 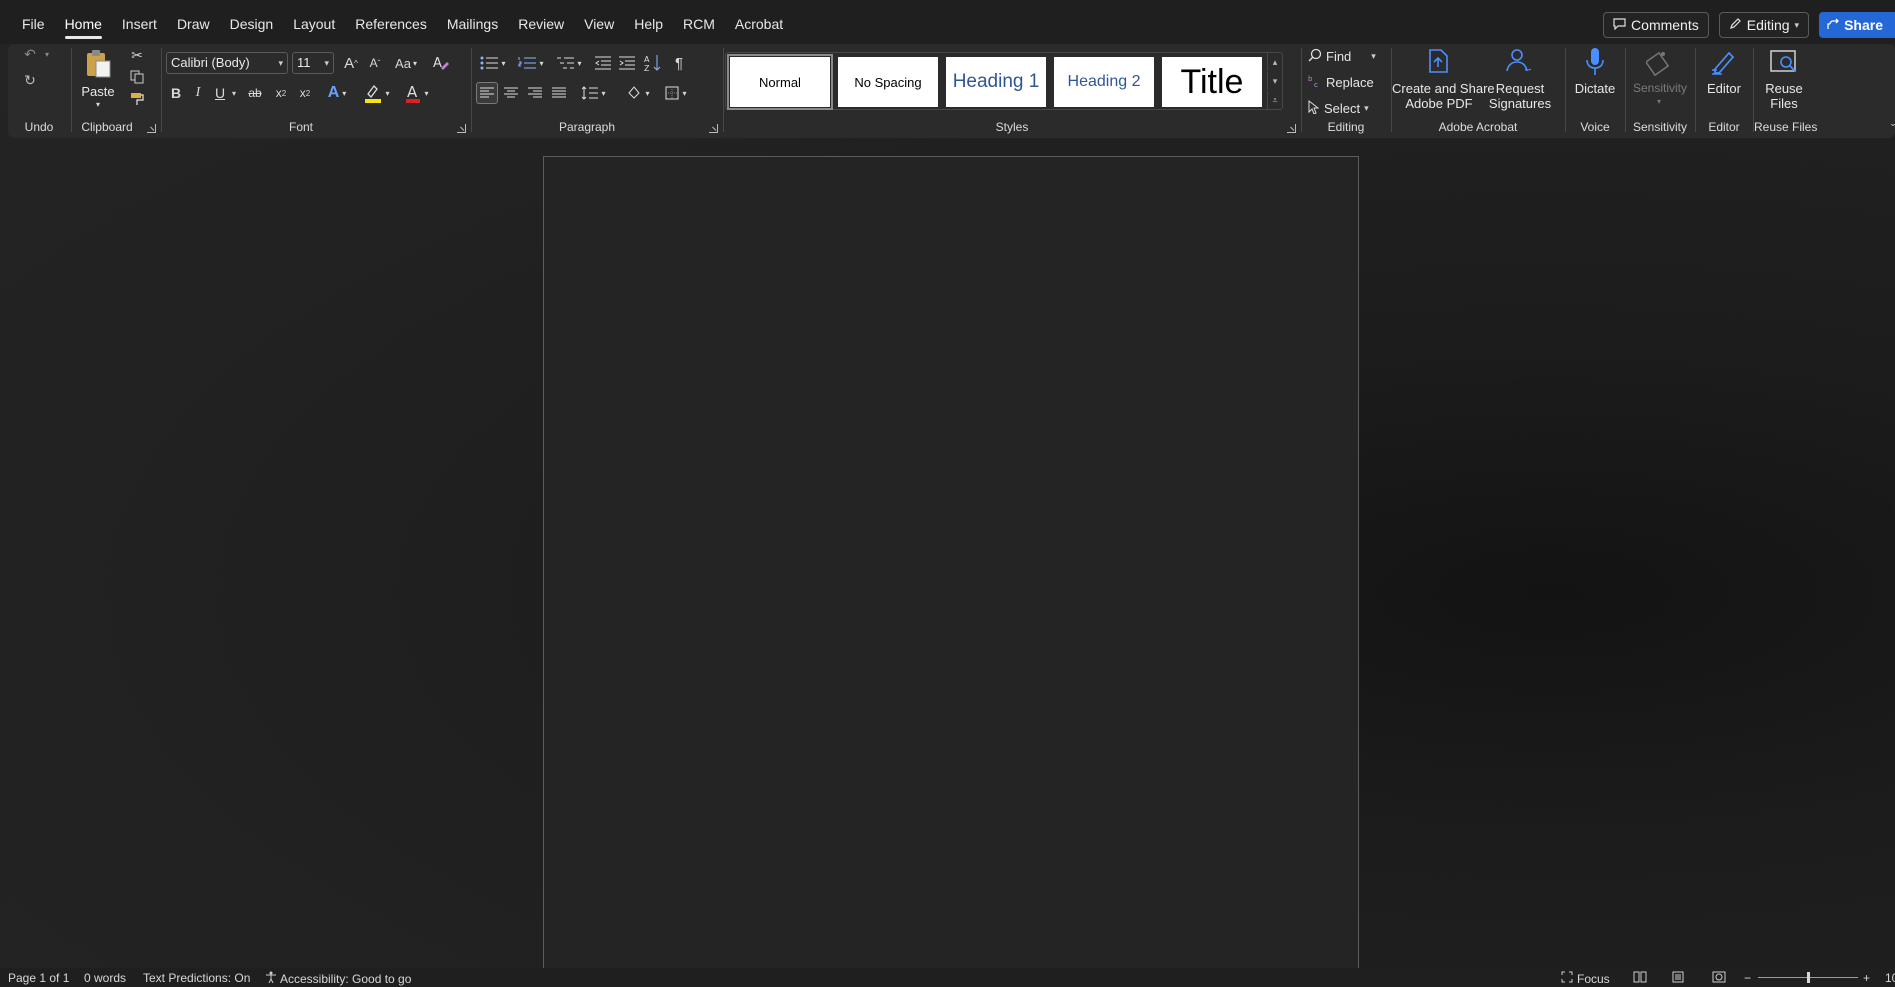 What do you see at coordinates (1724, 62) in the screenshot?
I see `editor-pen-icon` at bounding box center [1724, 62].